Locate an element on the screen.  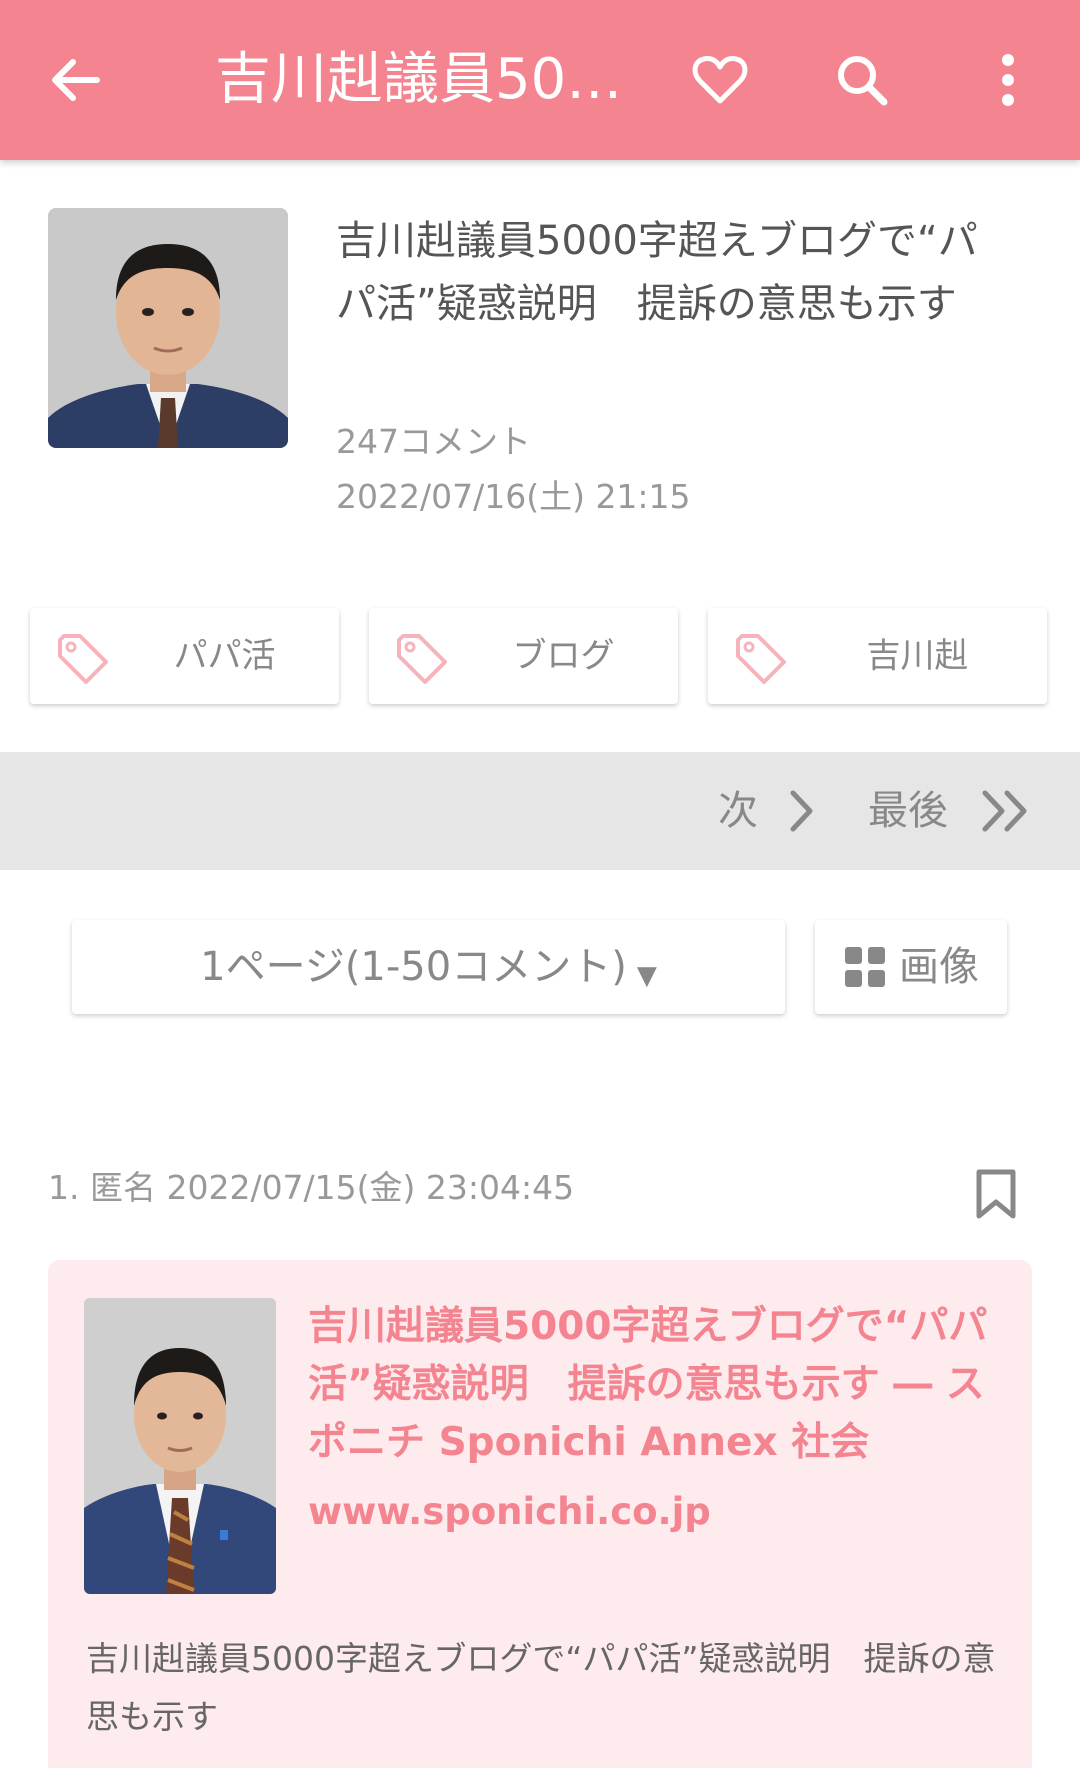
back-arrow-icon is located at coordinates (75, 80).